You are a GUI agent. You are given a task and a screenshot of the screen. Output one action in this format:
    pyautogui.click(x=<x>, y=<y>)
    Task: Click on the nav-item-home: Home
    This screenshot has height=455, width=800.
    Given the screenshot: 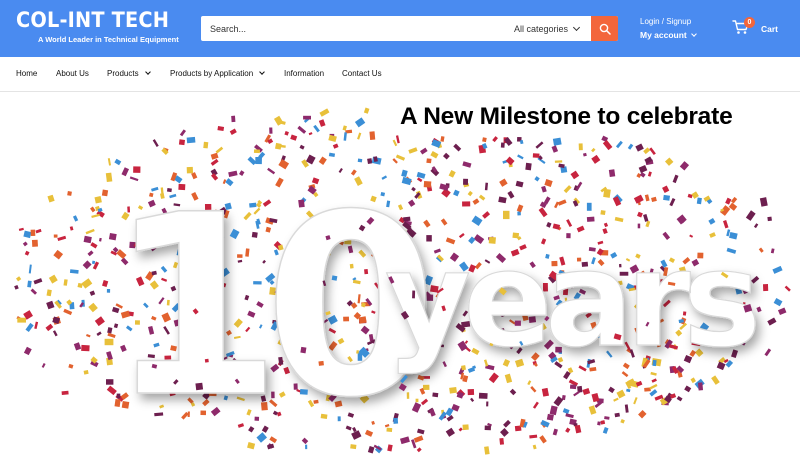 What is the action you would take?
    pyautogui.click(x=26, y=73)
    